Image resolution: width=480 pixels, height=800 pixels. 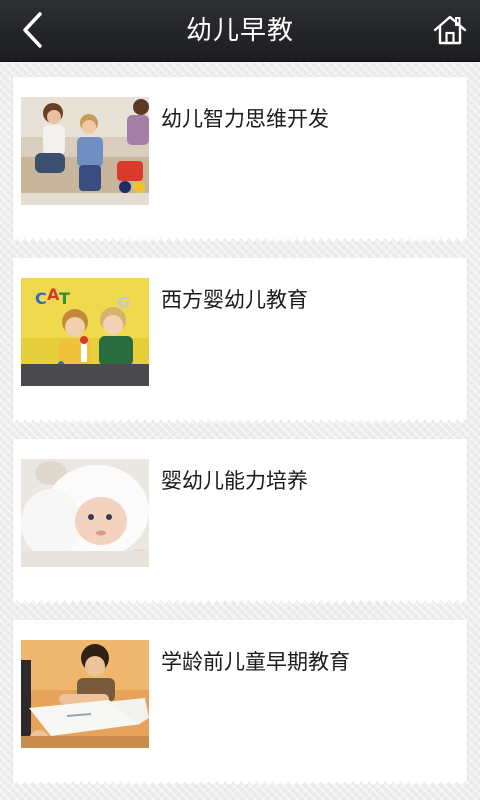 What do you see at coordinates (85, 513) in the screenshot?
I see `baby-in-white-towel-photo` at bounding box center [85, 513].